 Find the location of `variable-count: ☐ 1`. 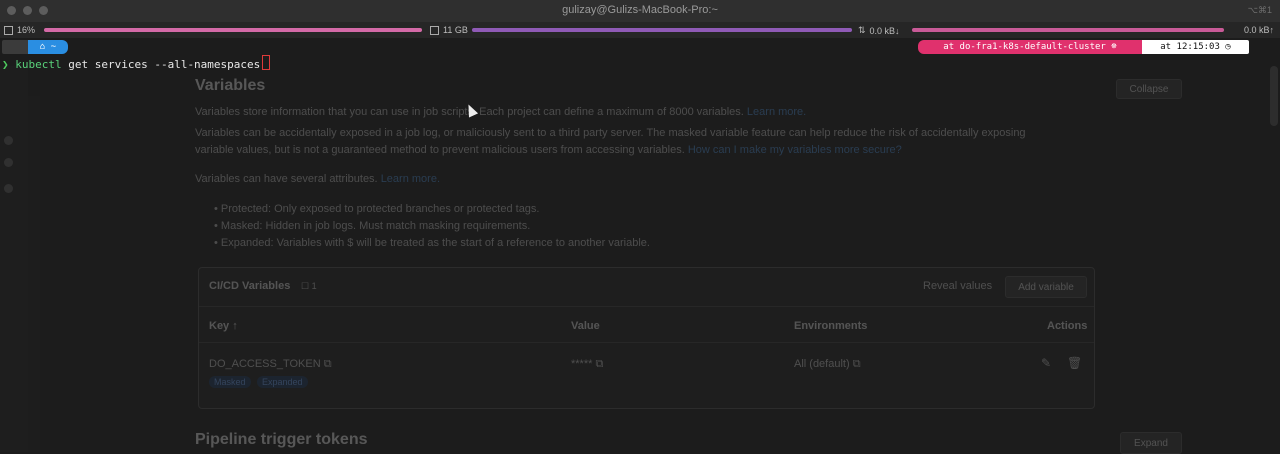

variable-count: ☐ 1 is located at coordinates (309, 286).